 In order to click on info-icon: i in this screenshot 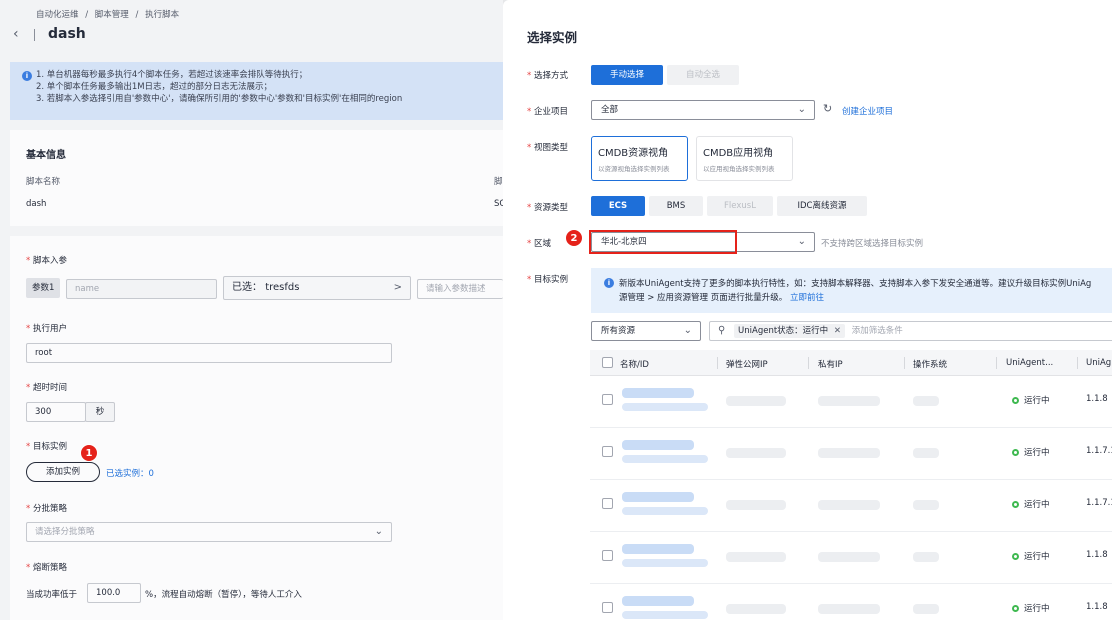, I will do `click(609, 283)`.